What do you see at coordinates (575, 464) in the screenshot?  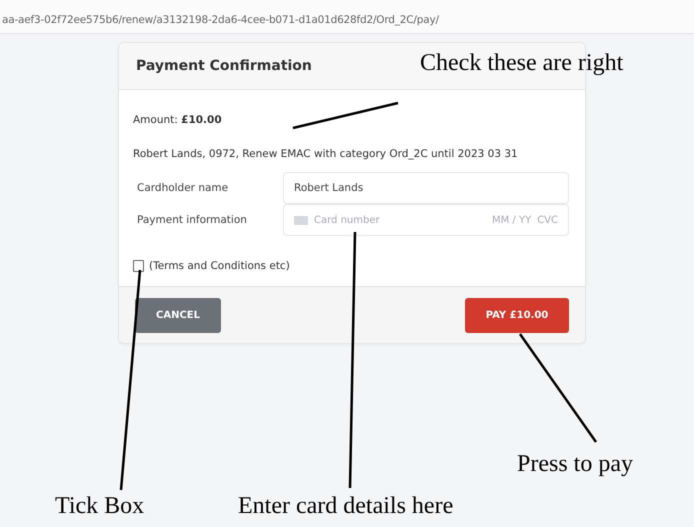 I see `annotation-text: Press to pay` at bounding box center [575, 464].